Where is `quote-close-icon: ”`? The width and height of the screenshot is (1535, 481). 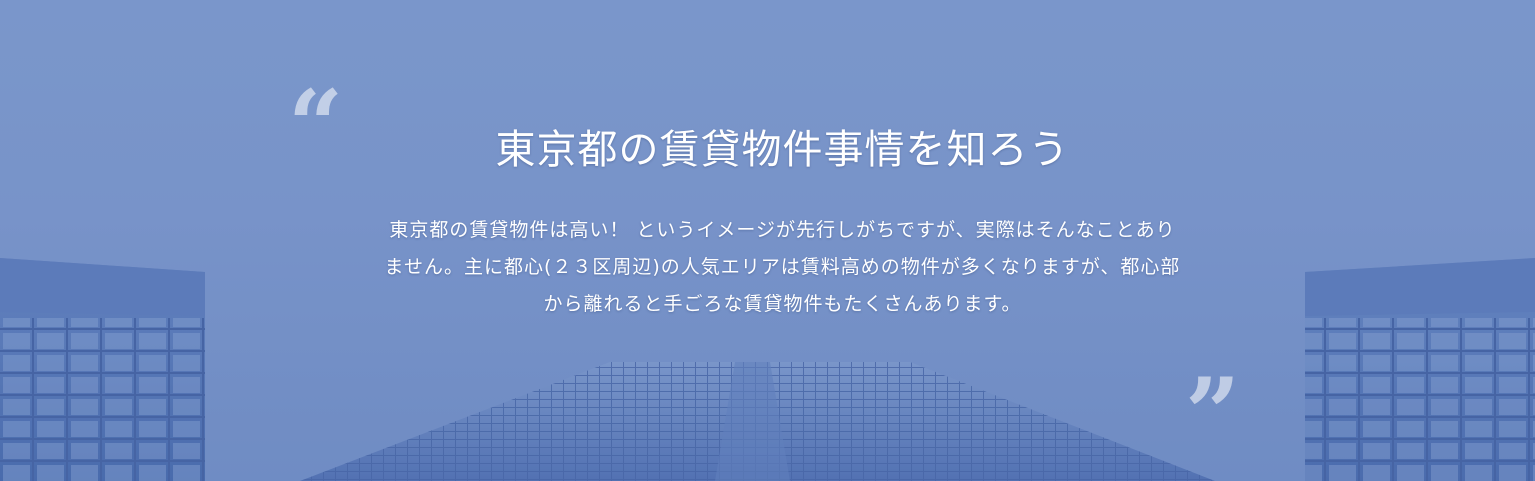 quote-close-icon: ” is located at coordinates (1213, 413).